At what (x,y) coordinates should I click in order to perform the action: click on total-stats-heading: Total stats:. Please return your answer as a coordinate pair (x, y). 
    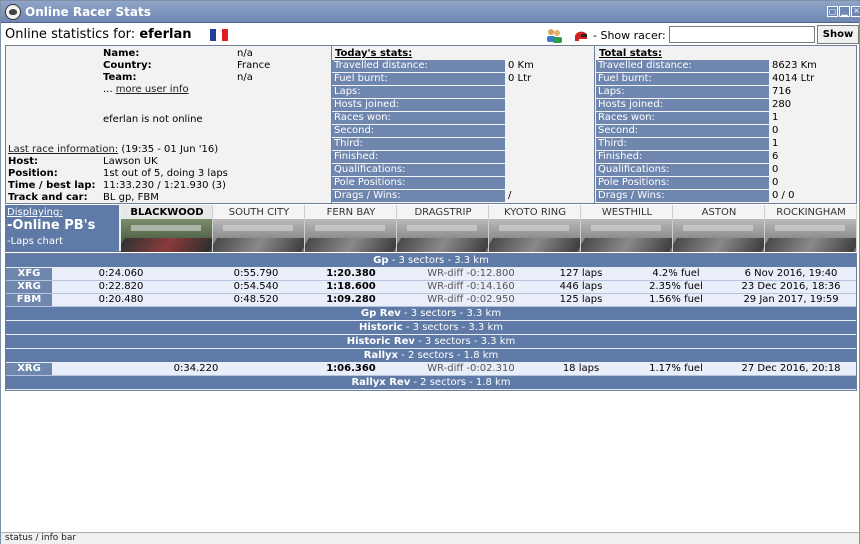
    Looking at the image, I should click on (631, 53).